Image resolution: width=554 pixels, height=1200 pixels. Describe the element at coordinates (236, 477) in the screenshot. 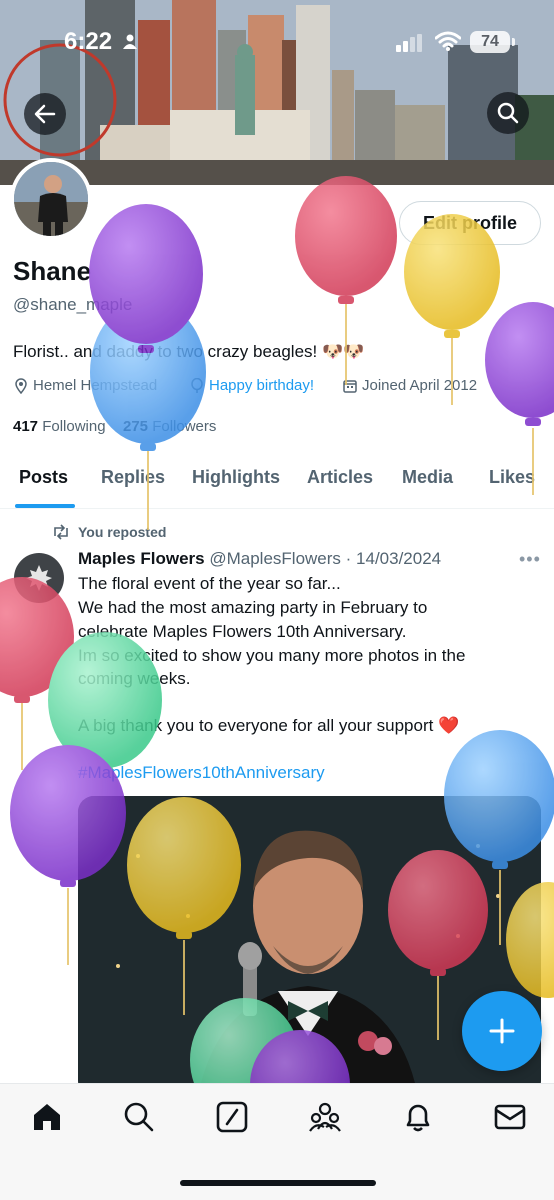

I see `tab-highlights: Highlights` at that location.